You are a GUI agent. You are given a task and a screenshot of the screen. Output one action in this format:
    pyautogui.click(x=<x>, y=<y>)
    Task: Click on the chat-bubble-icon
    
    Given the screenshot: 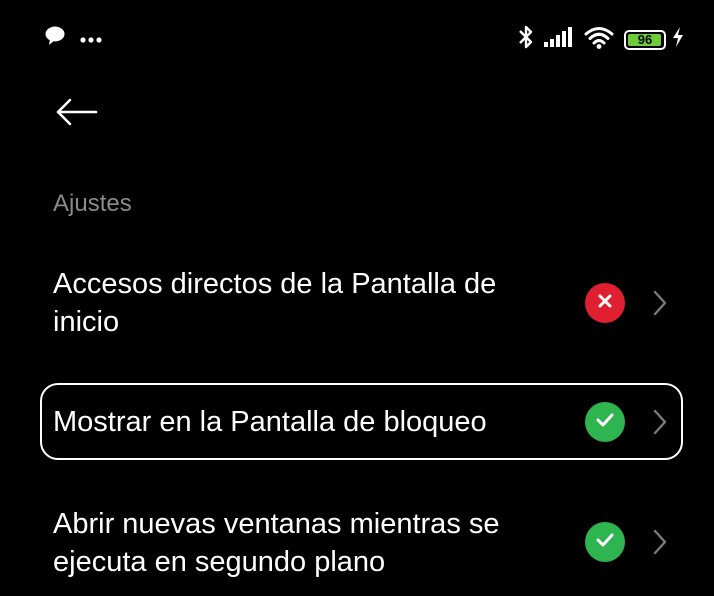 What is the action you would take?
    pyautogui.click(x=55, y=38)
    